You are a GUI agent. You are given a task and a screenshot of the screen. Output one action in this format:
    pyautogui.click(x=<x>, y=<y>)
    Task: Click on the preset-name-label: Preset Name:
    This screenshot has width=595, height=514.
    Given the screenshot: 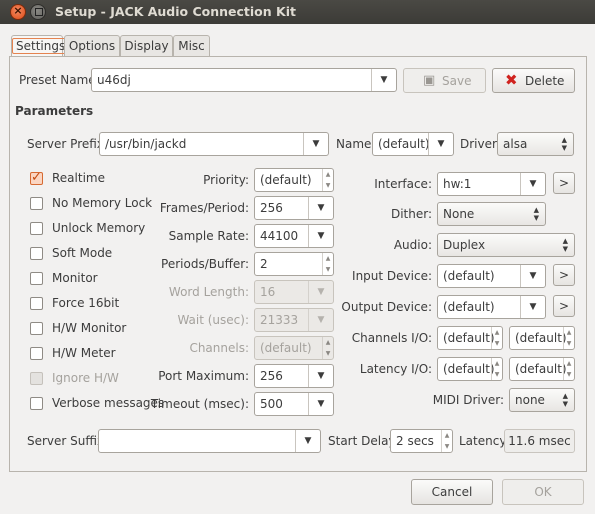 What is the action you would take?
    pyautogui.click(x=59, y=80)
    